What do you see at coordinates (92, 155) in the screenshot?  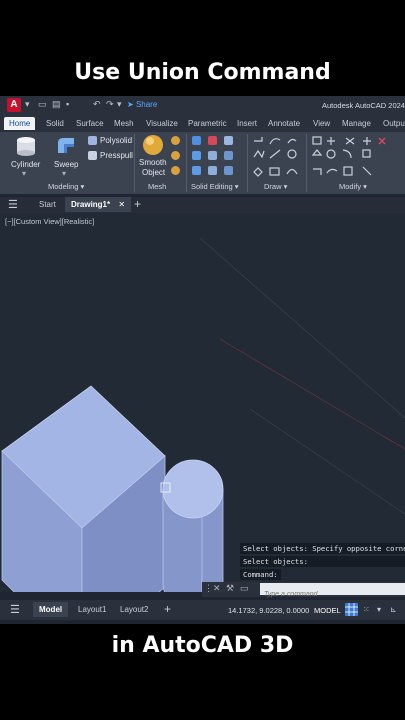 I see `presspull-icon` at bounding box center [92, 155].